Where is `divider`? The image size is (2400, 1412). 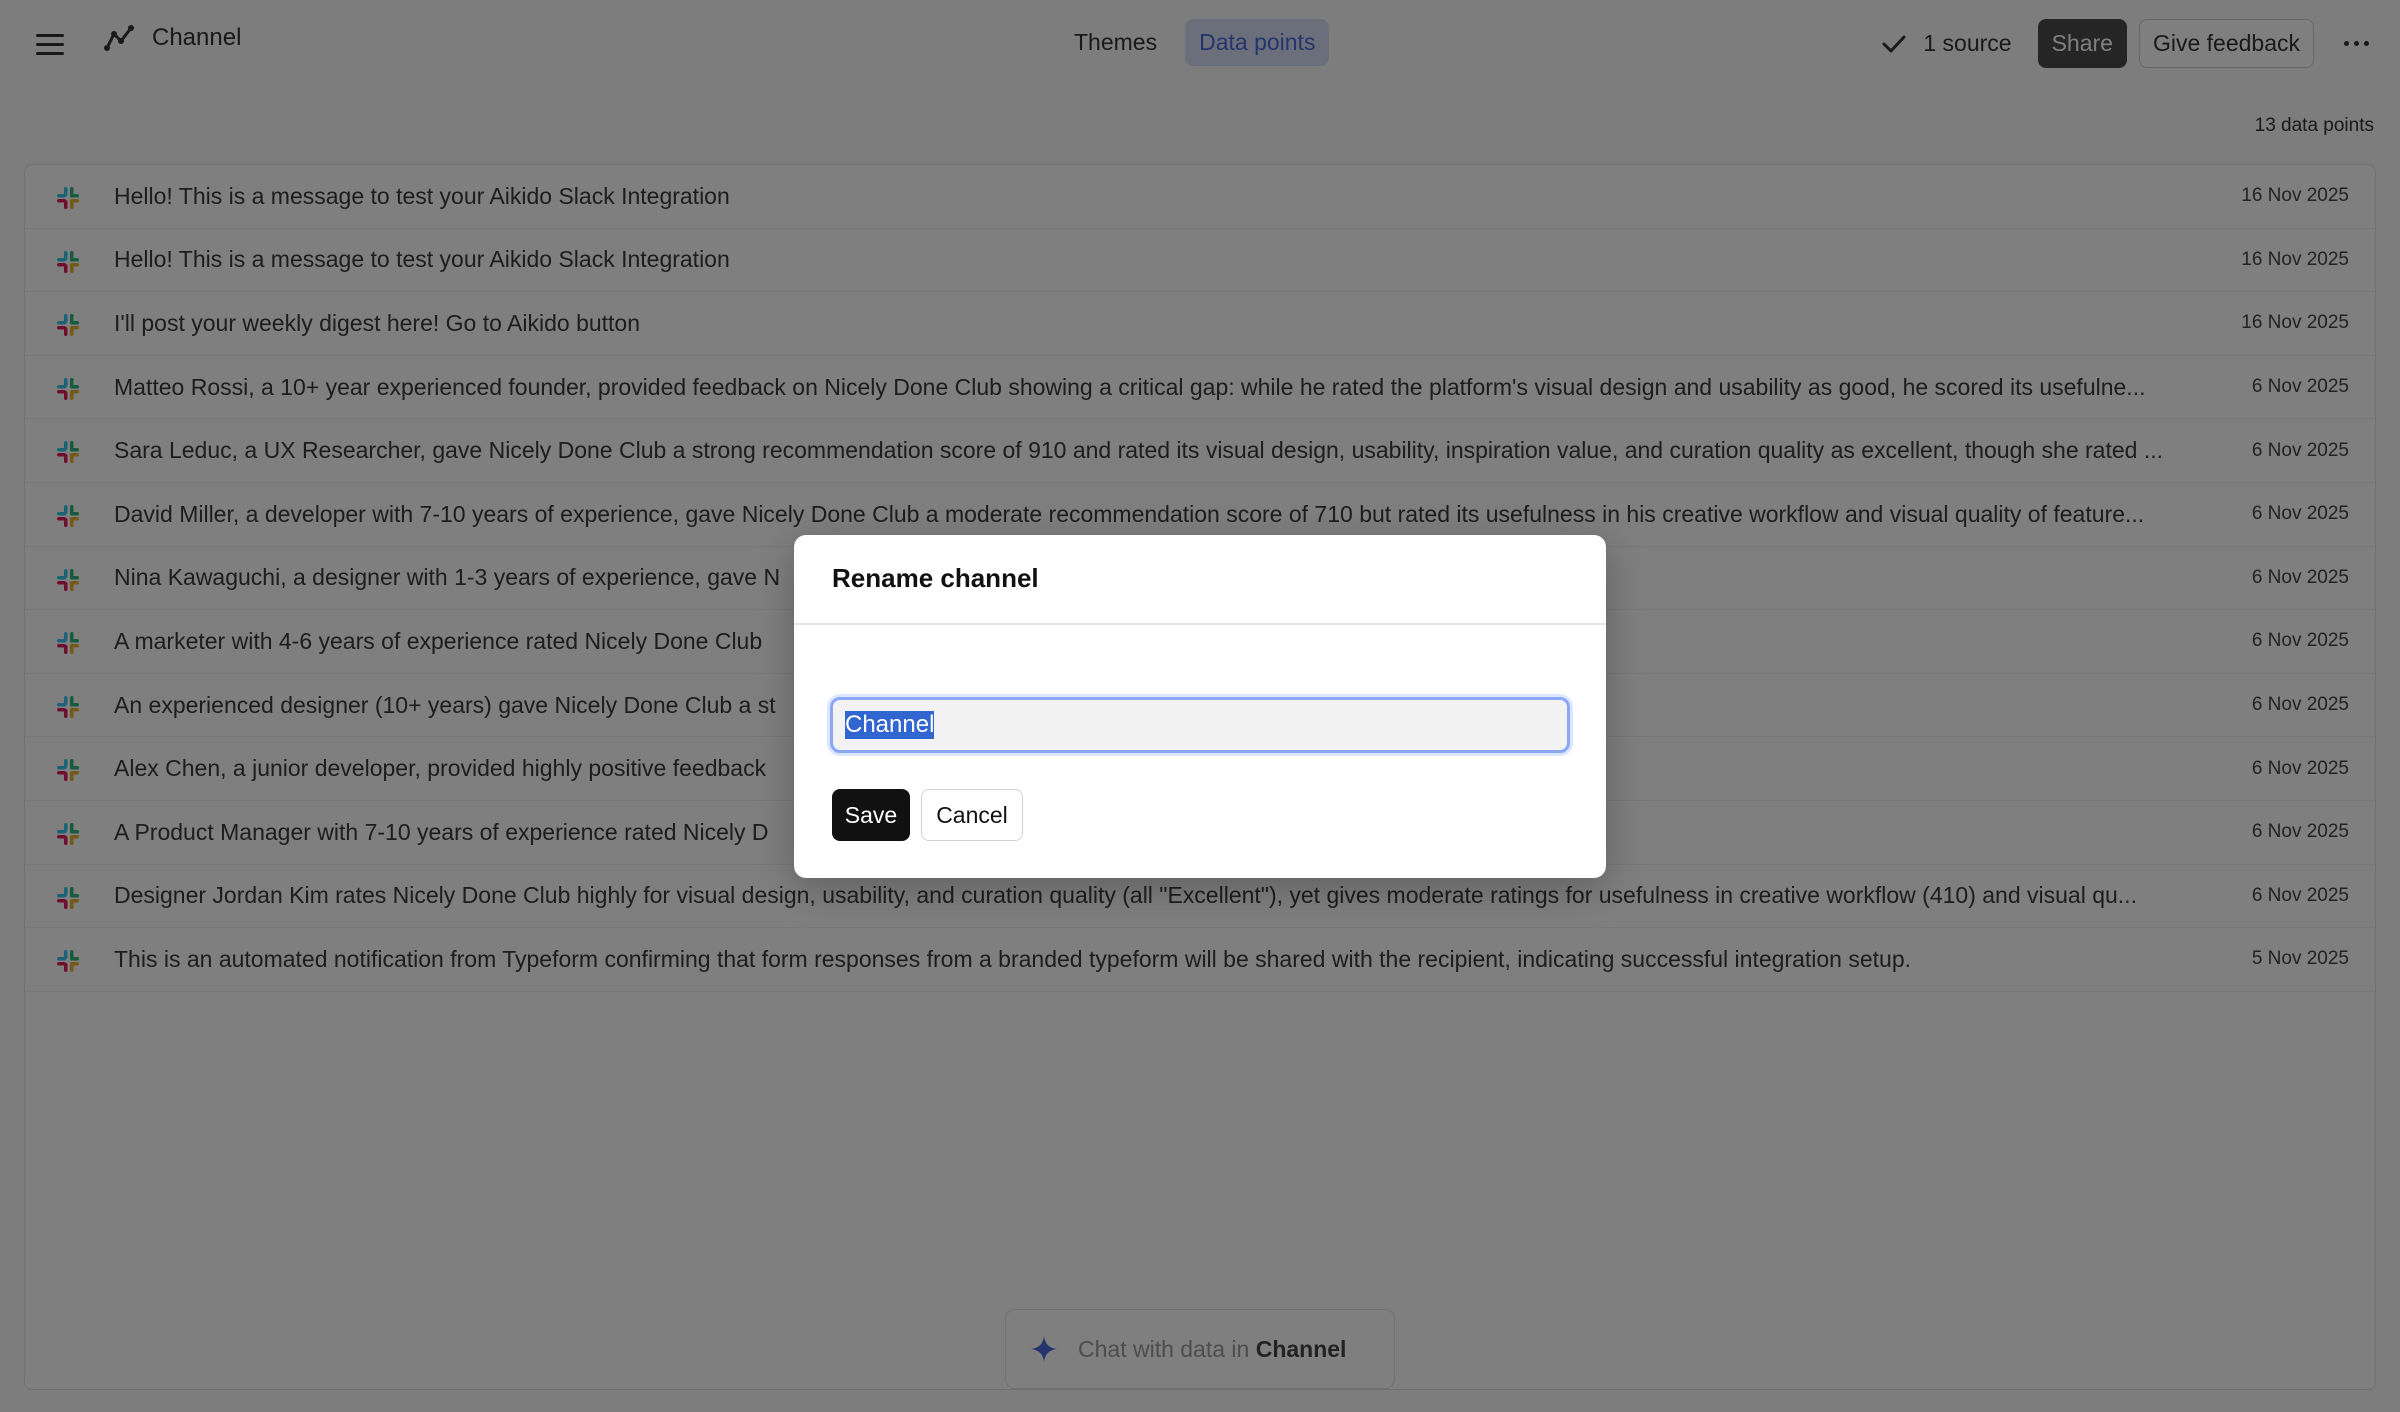 divider is located at coordinates (1200, 624).